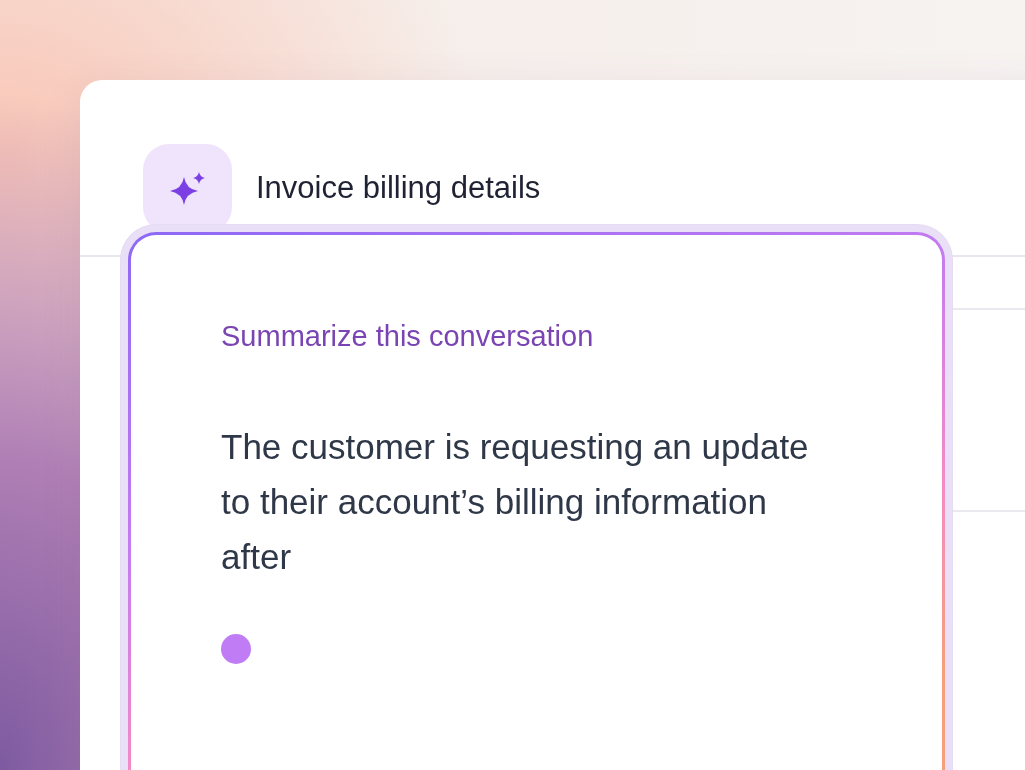  Describe the element at coordinates (408, 336) in the screenshot. I see `prompt-text: Summarize this conversation` at that location.